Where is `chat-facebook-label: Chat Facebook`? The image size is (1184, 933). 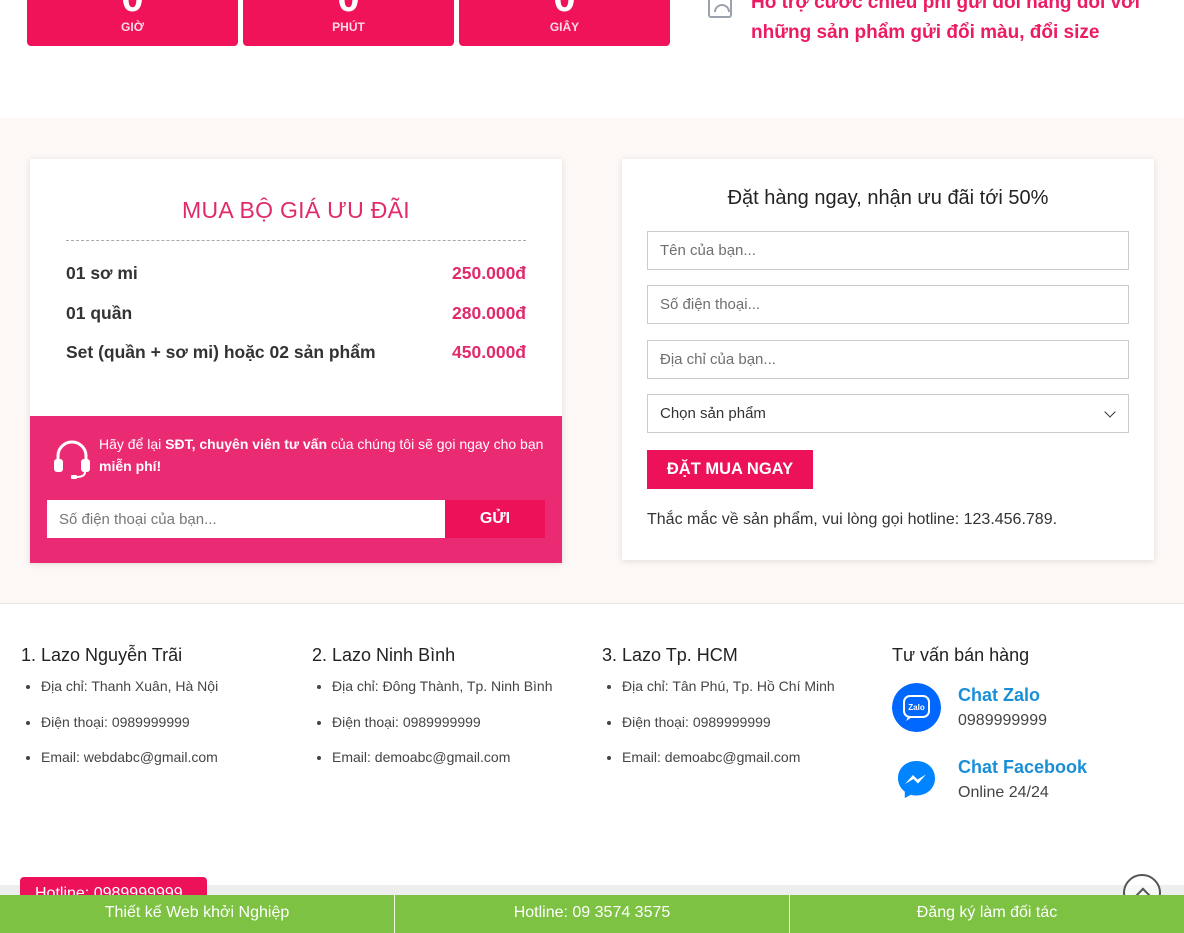
chat-facebook-label: Chat Facebook is located at coordinates (1022, 767).